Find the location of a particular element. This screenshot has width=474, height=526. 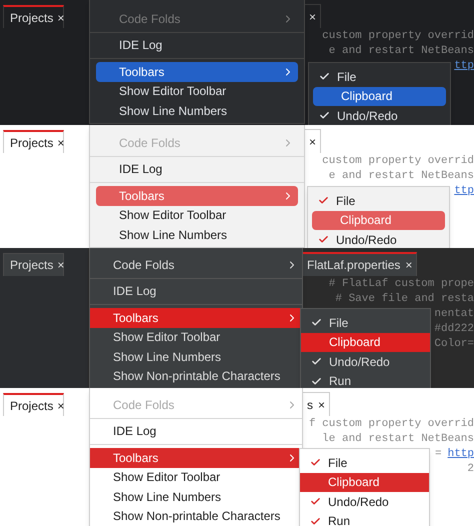

code-comment: = is located at coordinates (438, 454).